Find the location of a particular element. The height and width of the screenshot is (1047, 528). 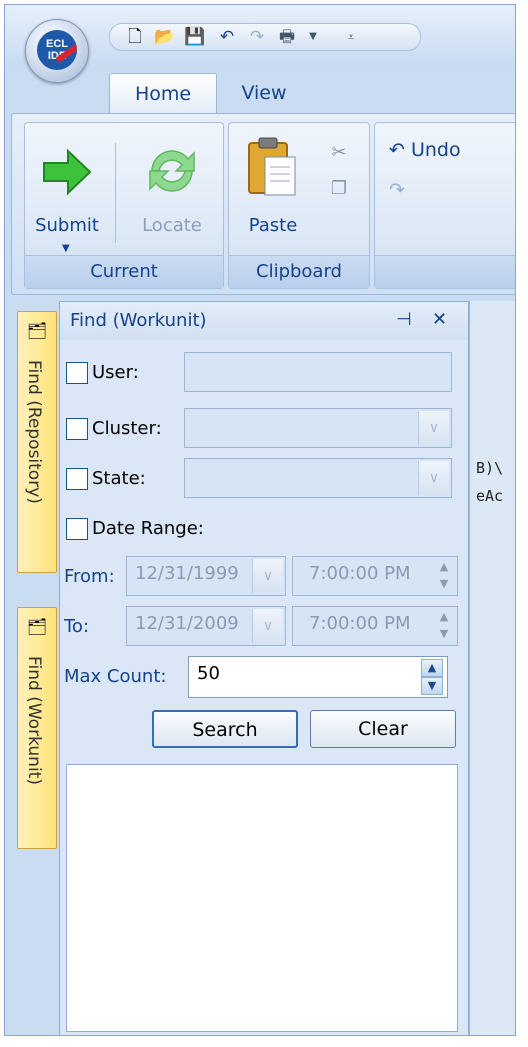

tab-view: View is located at coordinates (264, 93).